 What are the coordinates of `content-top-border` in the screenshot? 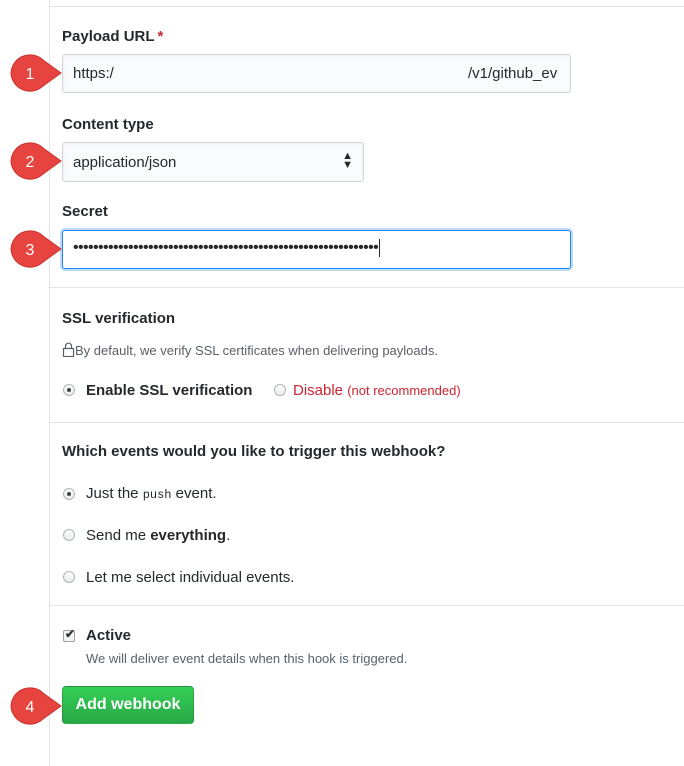 It's located at (366, 6).